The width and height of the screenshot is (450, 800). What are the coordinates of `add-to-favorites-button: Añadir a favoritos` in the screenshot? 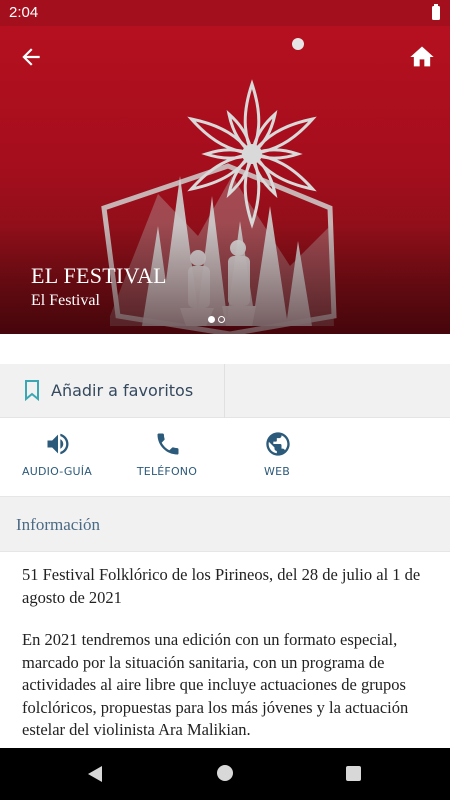 It's located at (112, 391).